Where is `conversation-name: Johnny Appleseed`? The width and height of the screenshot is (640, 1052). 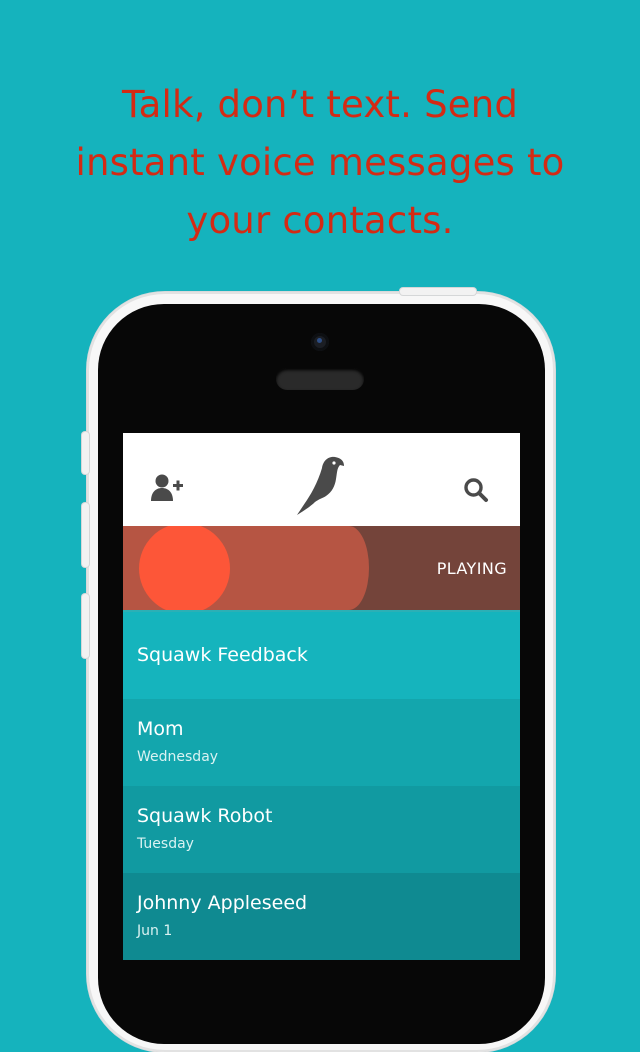
conversation-name: Johnny Appleseed is located at coordinates (222, 903).